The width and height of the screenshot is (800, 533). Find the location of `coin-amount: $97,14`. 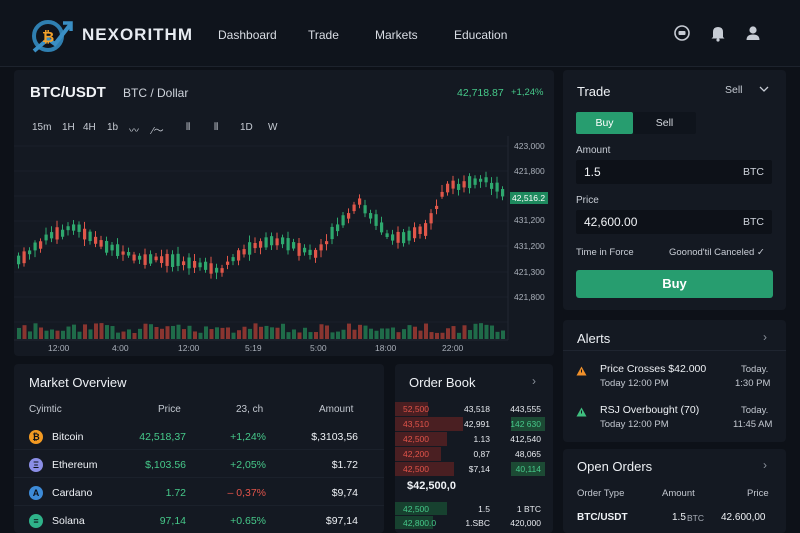

coin-amount: $97,14 is located at coordinates (341, 521).